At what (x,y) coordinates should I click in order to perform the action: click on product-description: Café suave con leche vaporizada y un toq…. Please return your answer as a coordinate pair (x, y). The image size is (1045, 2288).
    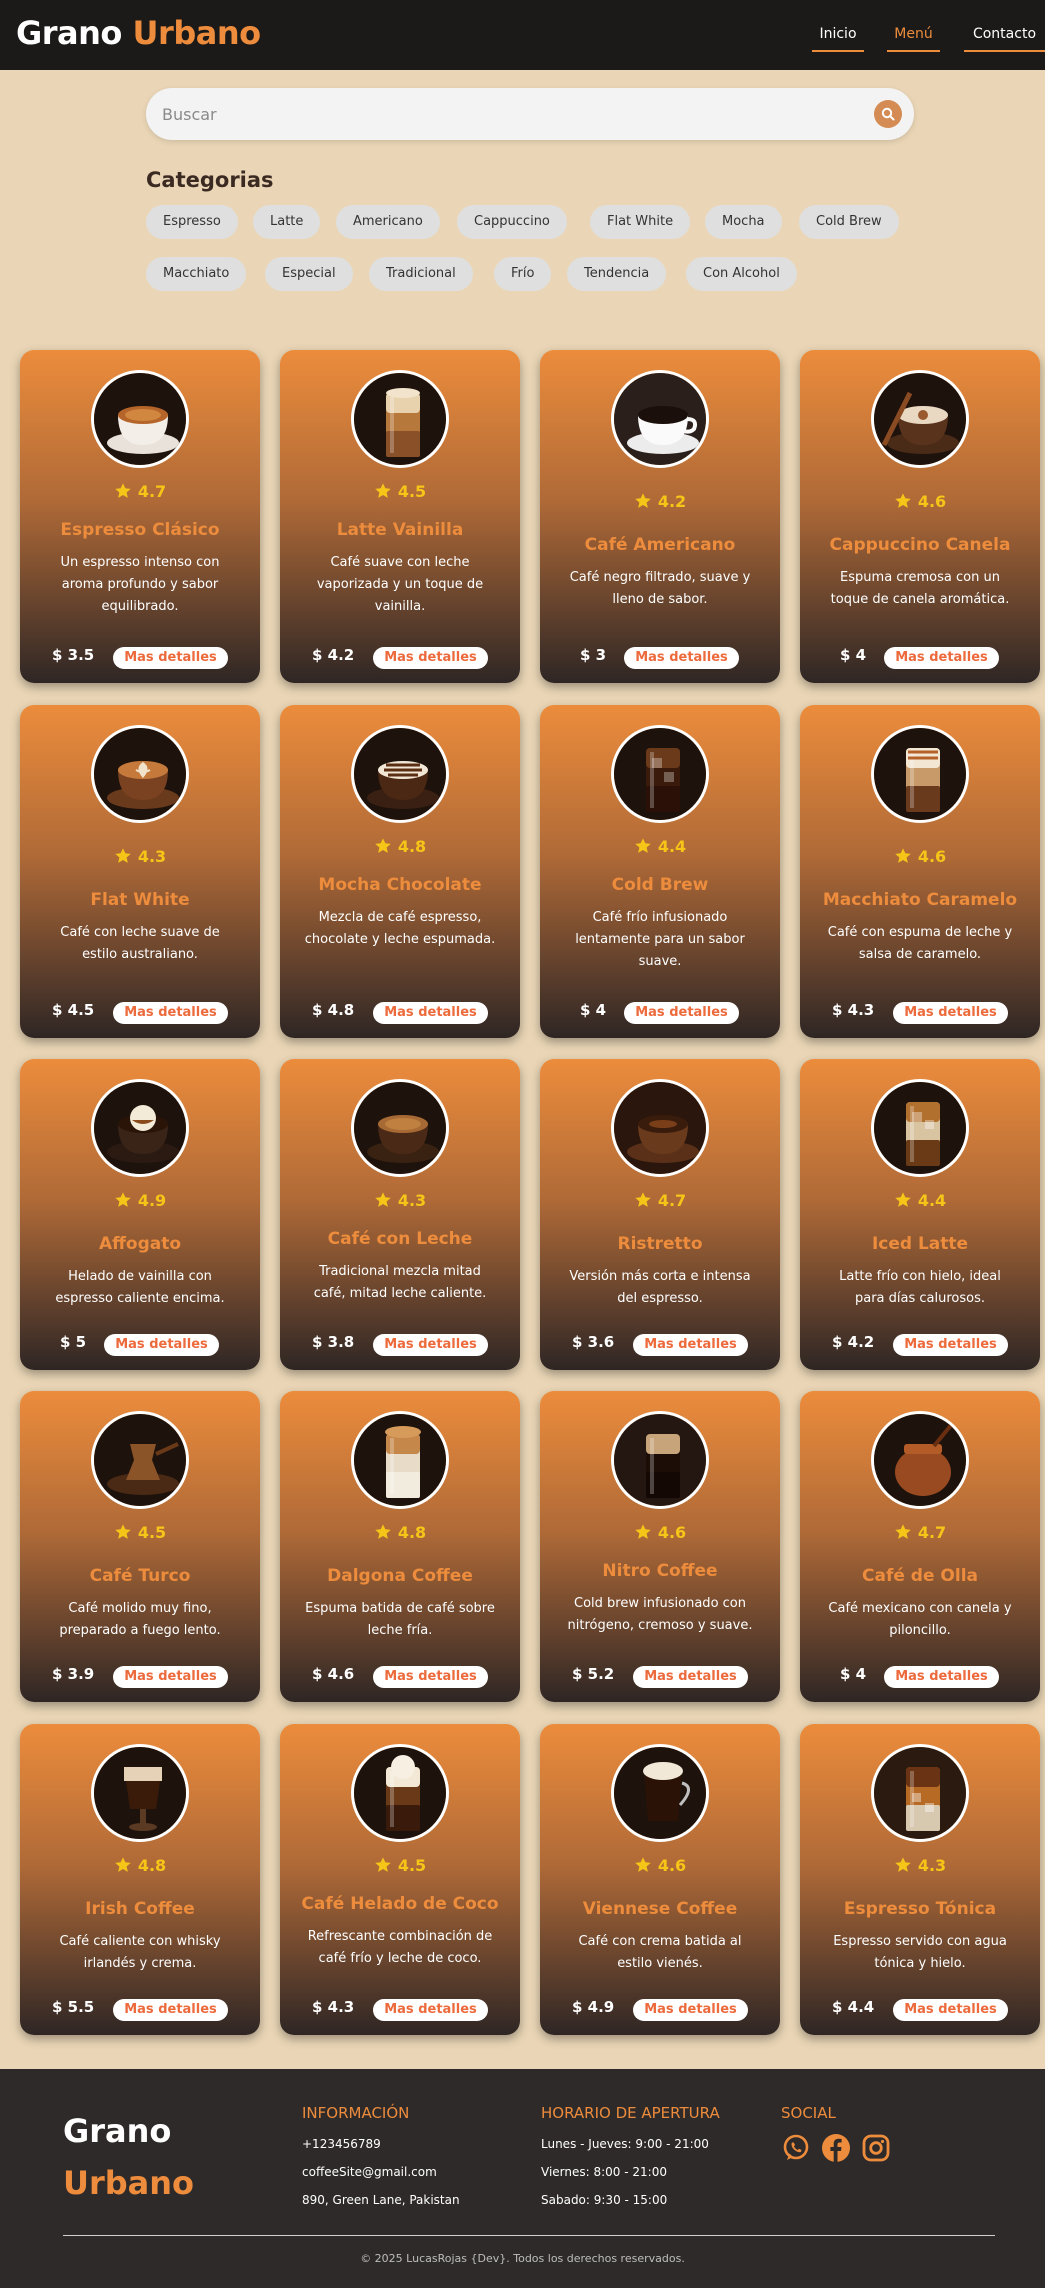
    Looking at the image, I should click on (400, 584).